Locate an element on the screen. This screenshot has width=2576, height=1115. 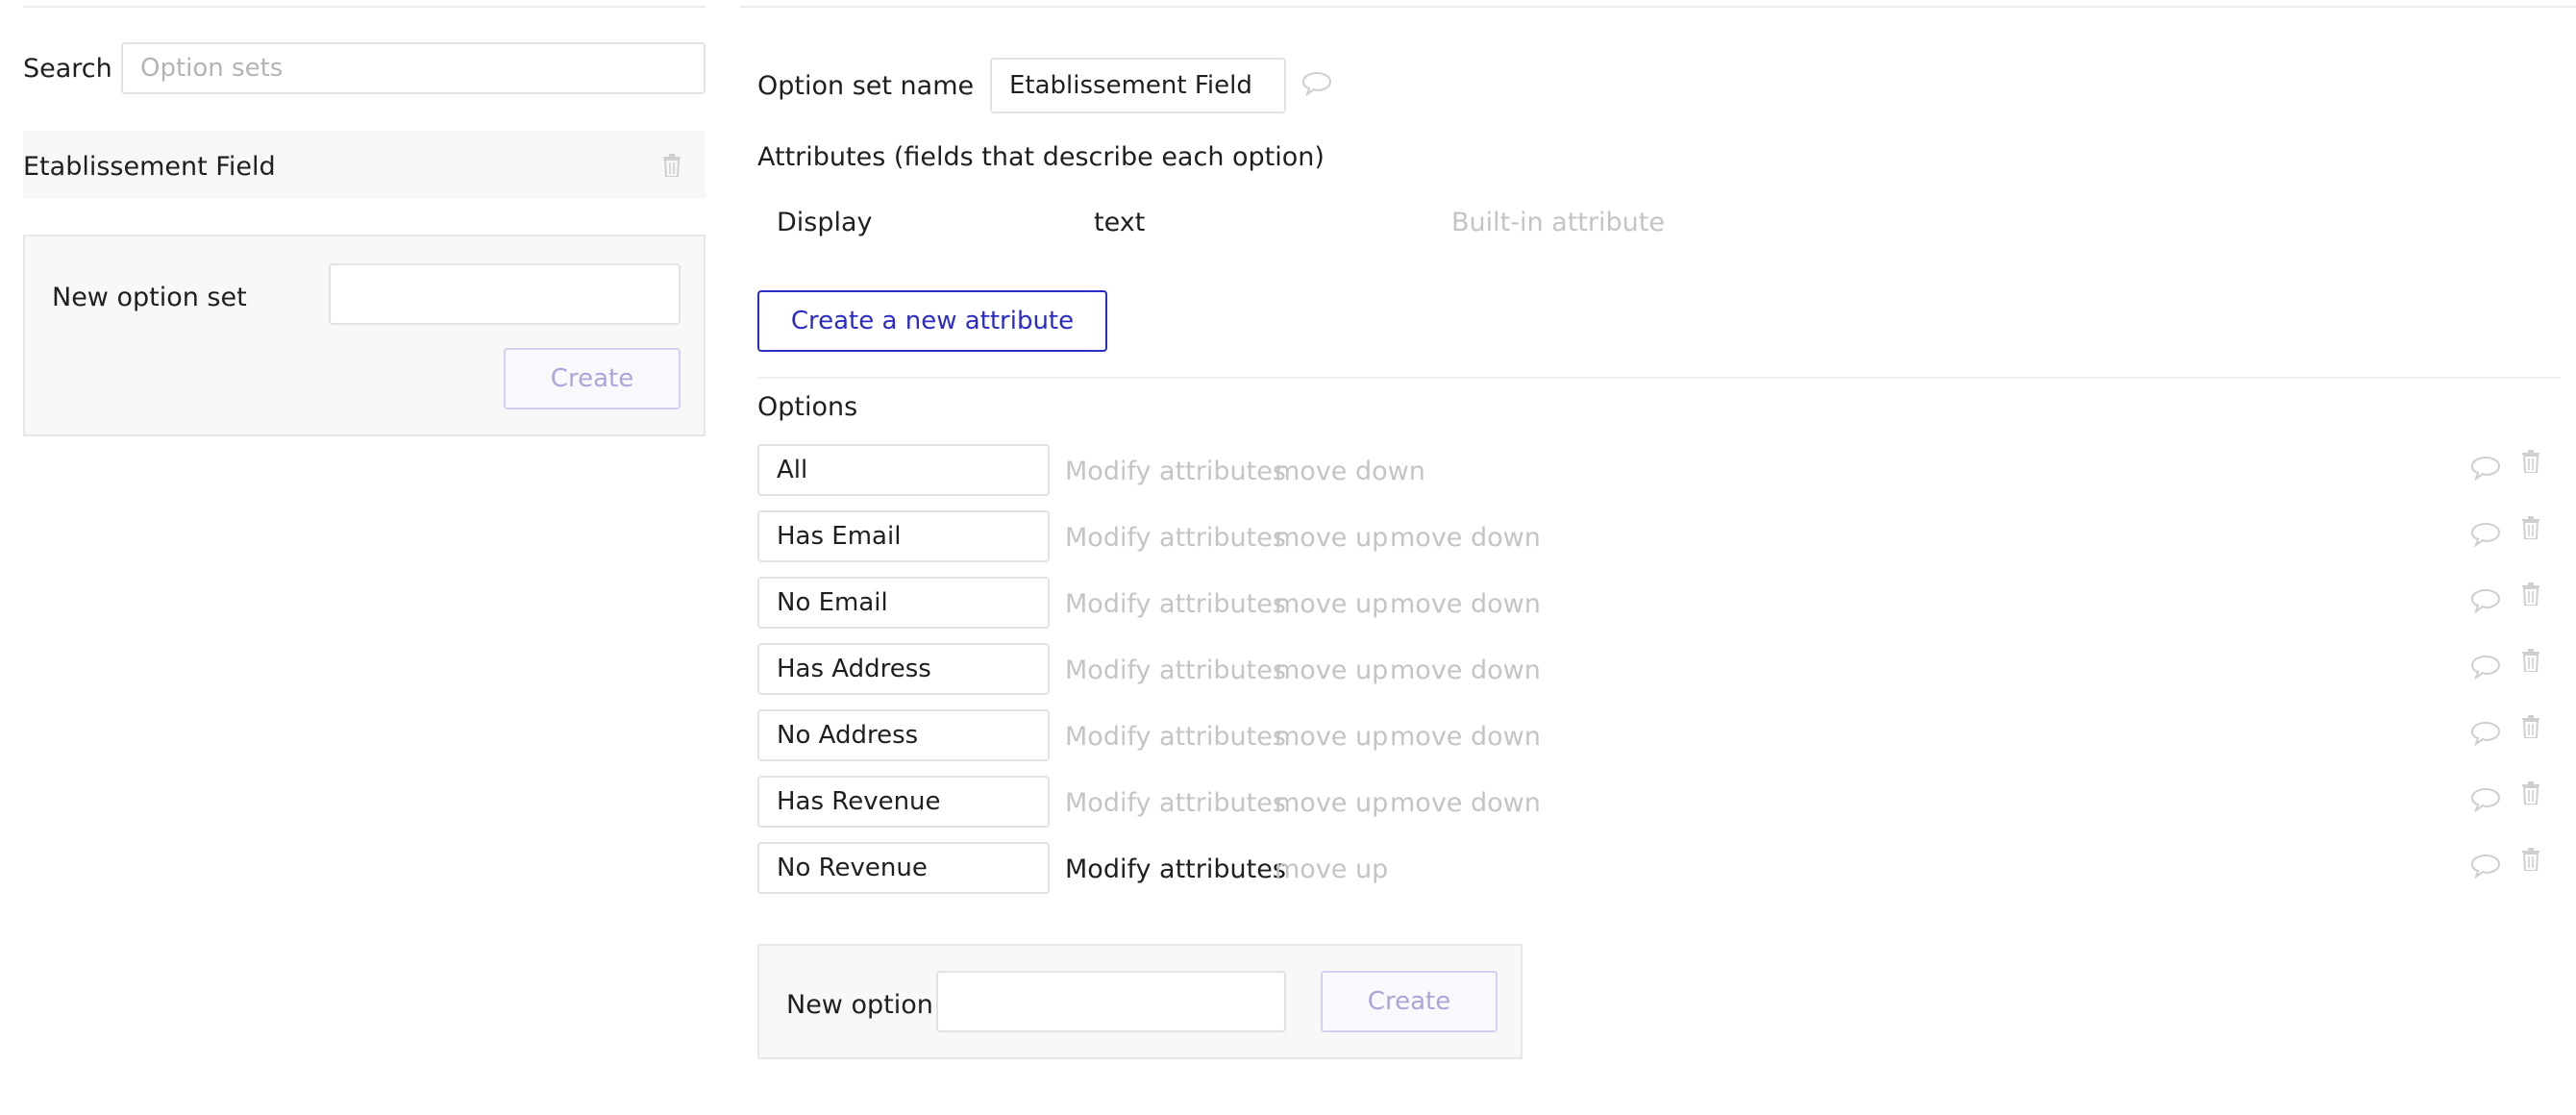
new-option-set-input is located at coordinates (505, 294).